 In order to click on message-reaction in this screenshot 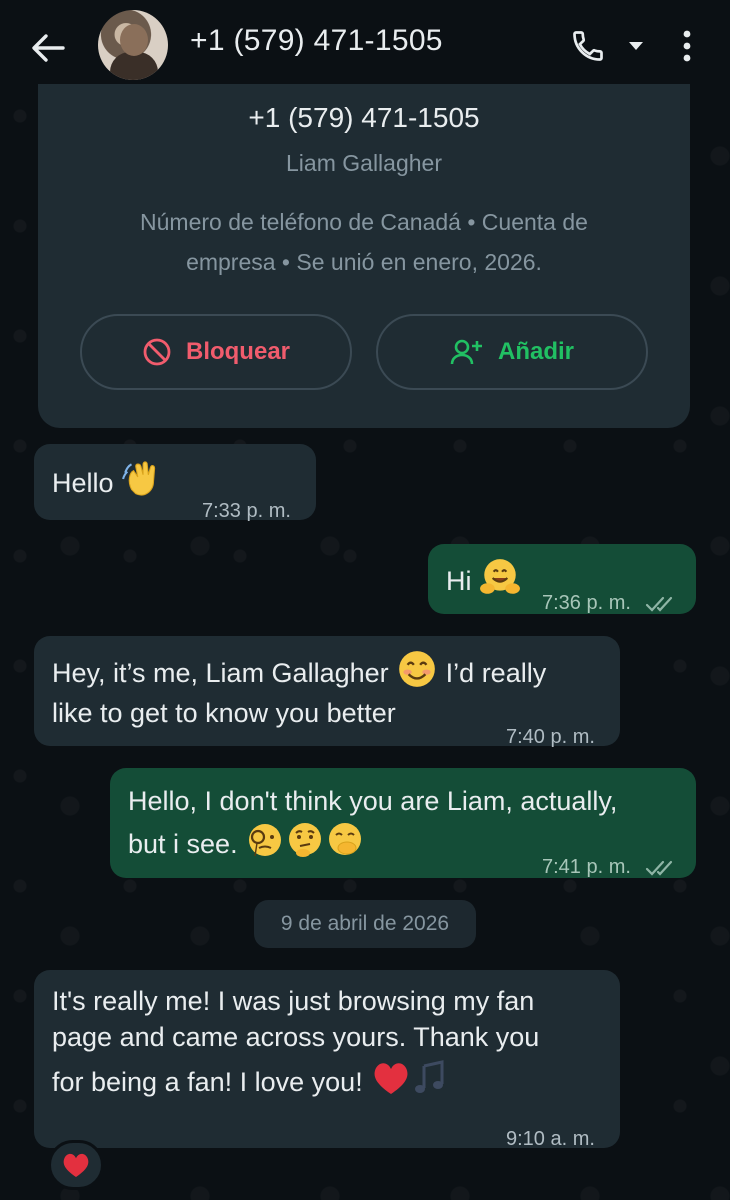, I will do `click(76, 1165)`.